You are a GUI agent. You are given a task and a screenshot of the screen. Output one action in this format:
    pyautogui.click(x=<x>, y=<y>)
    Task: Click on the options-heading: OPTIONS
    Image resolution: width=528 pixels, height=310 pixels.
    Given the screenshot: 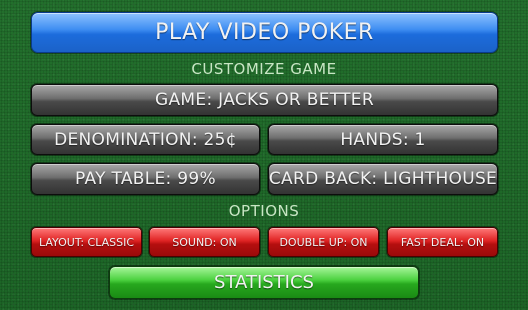 What is the action you would take?
    pyautogui.click(x=264, y=211)
    